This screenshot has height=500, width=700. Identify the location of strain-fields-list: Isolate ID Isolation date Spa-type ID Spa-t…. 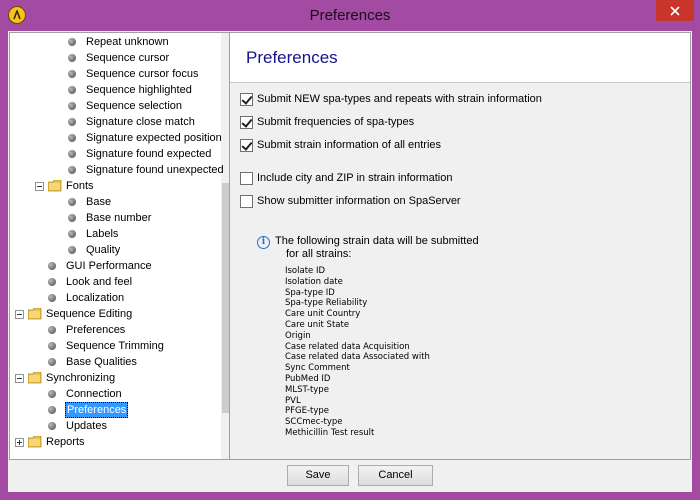
(357, 352).